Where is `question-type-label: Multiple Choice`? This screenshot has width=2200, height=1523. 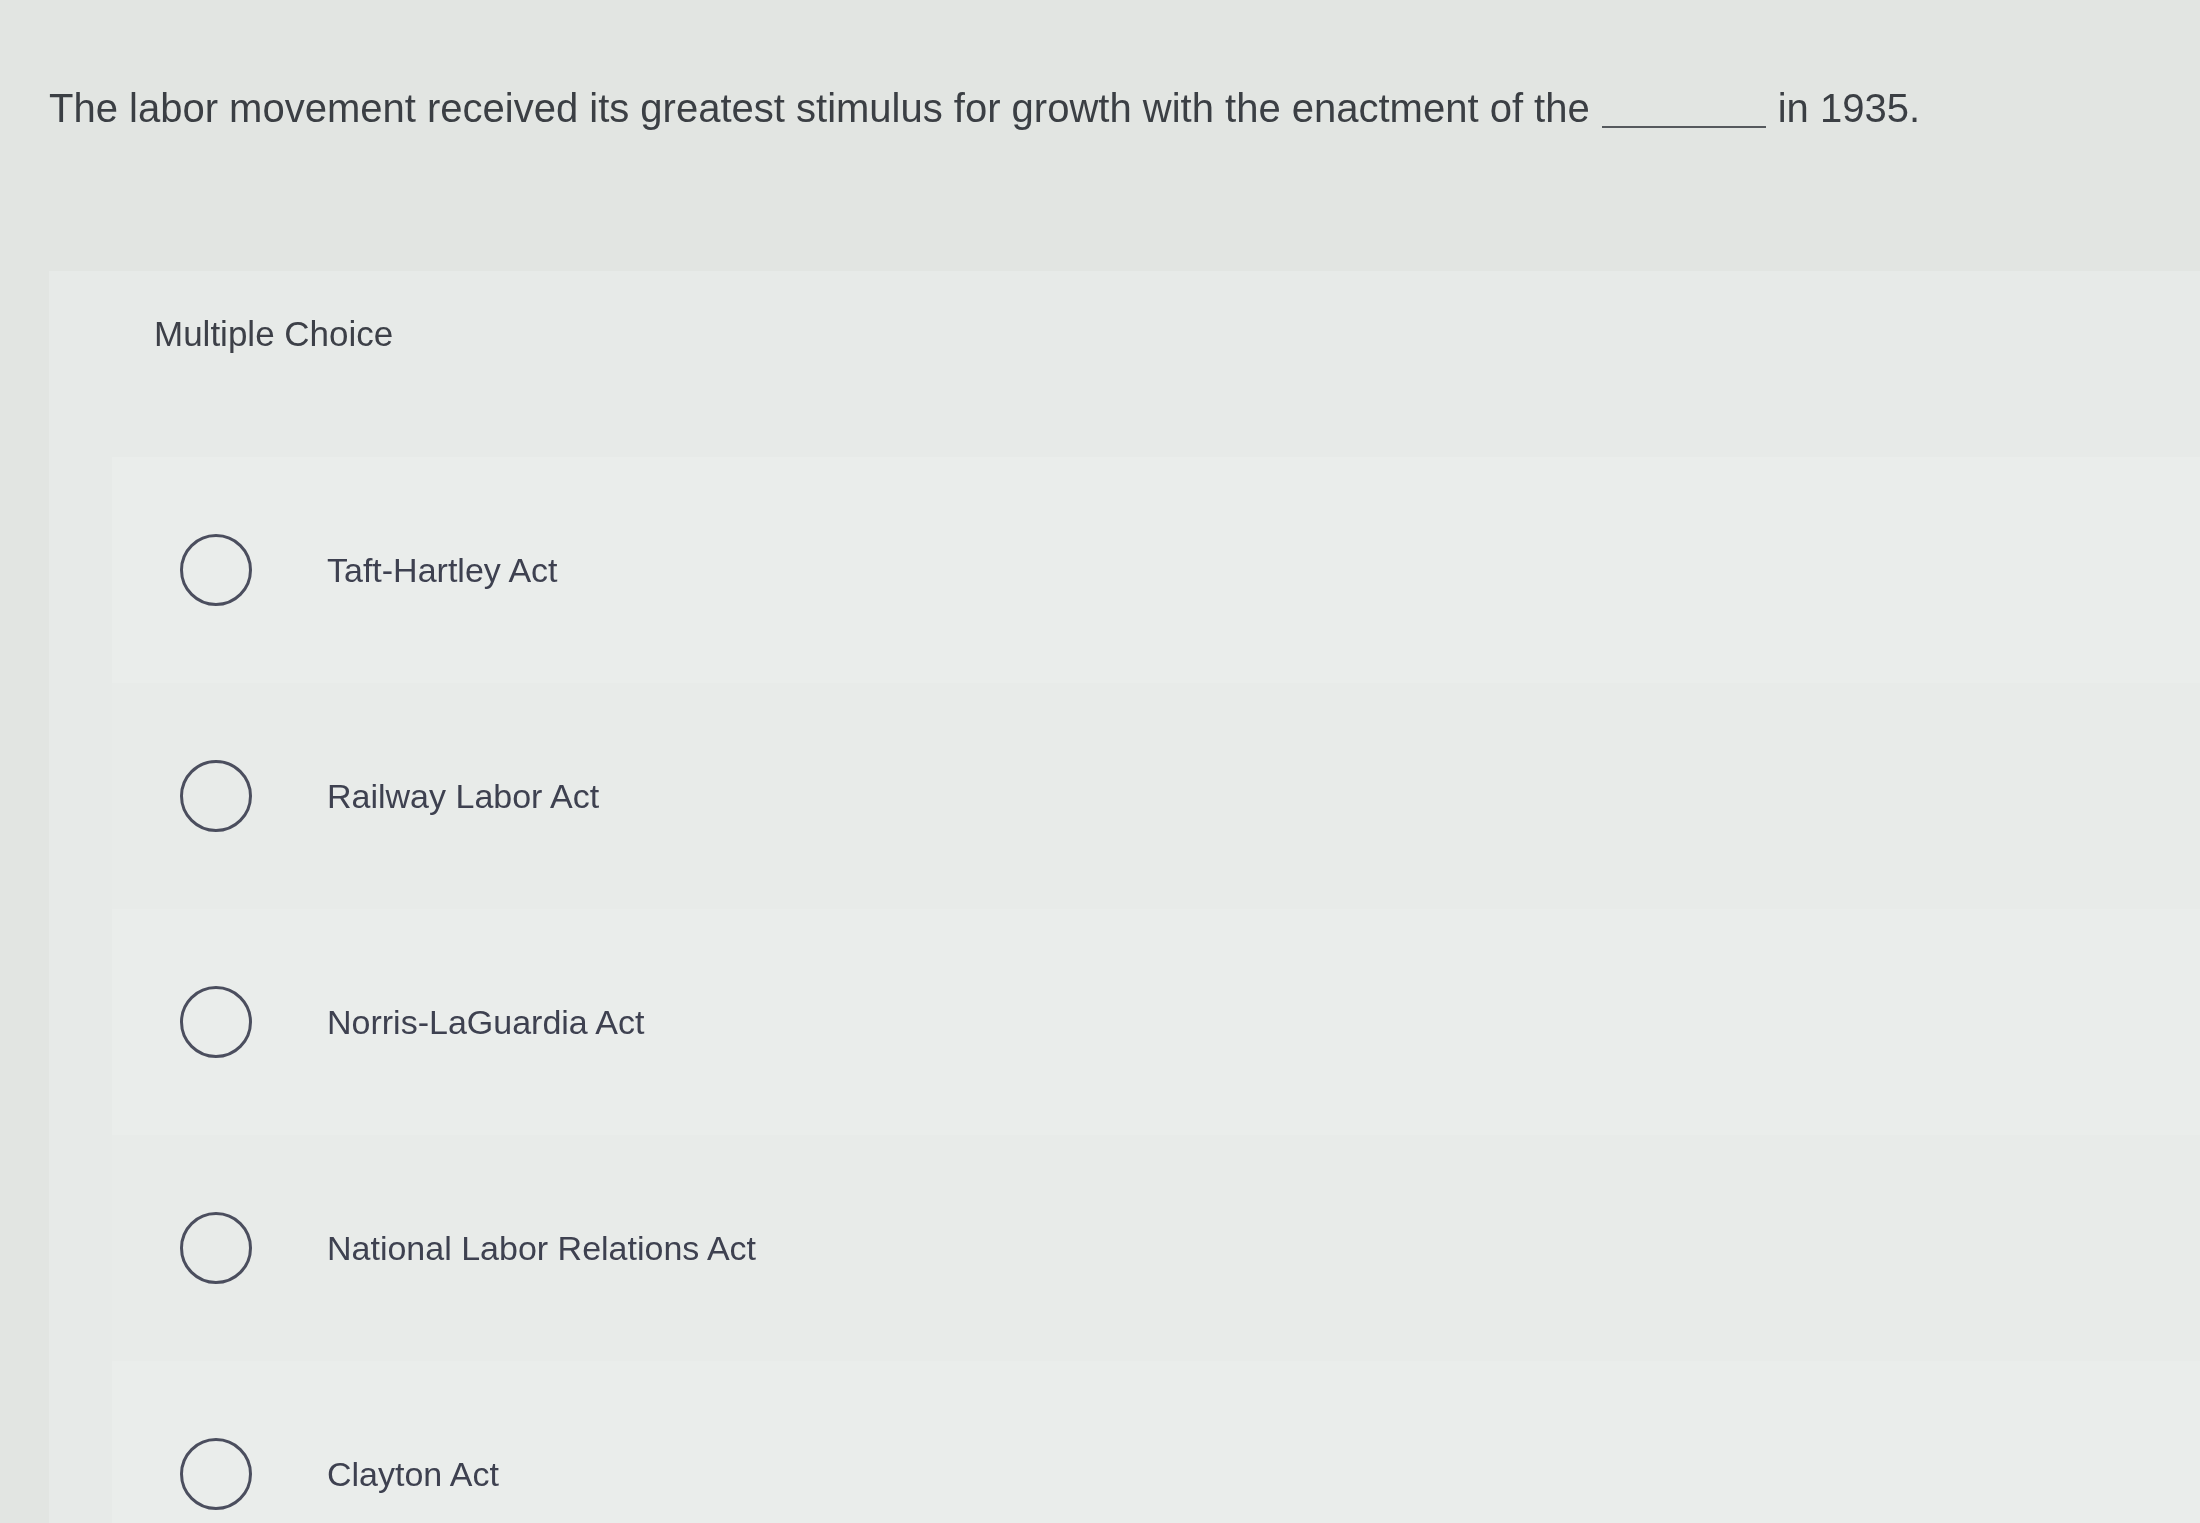 question-type-label: Multiple Choice is located at coordinates (274, 333).